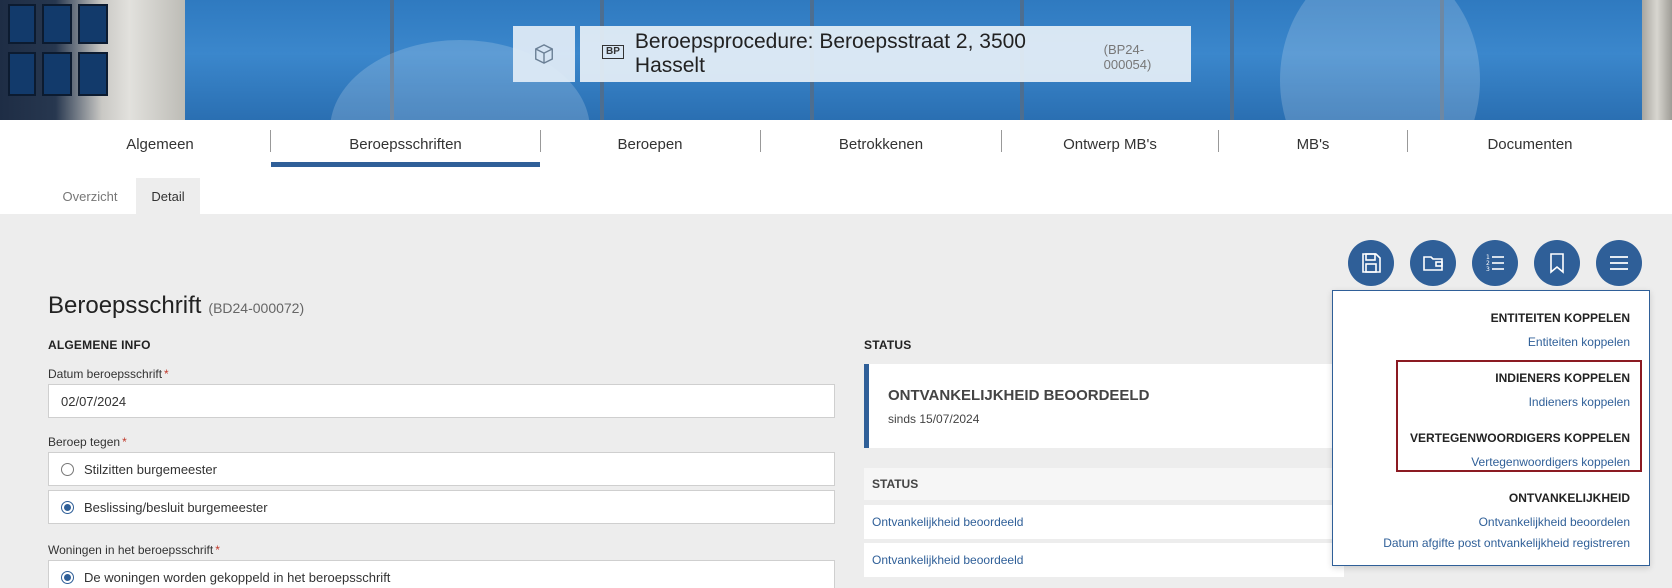 The image size is (1672, 588). Describe the element at coordinates (1579, 342) in the screenshot. I see `menu-item-entiteiten-koppelen: Entiteiten koppelen` at that location.